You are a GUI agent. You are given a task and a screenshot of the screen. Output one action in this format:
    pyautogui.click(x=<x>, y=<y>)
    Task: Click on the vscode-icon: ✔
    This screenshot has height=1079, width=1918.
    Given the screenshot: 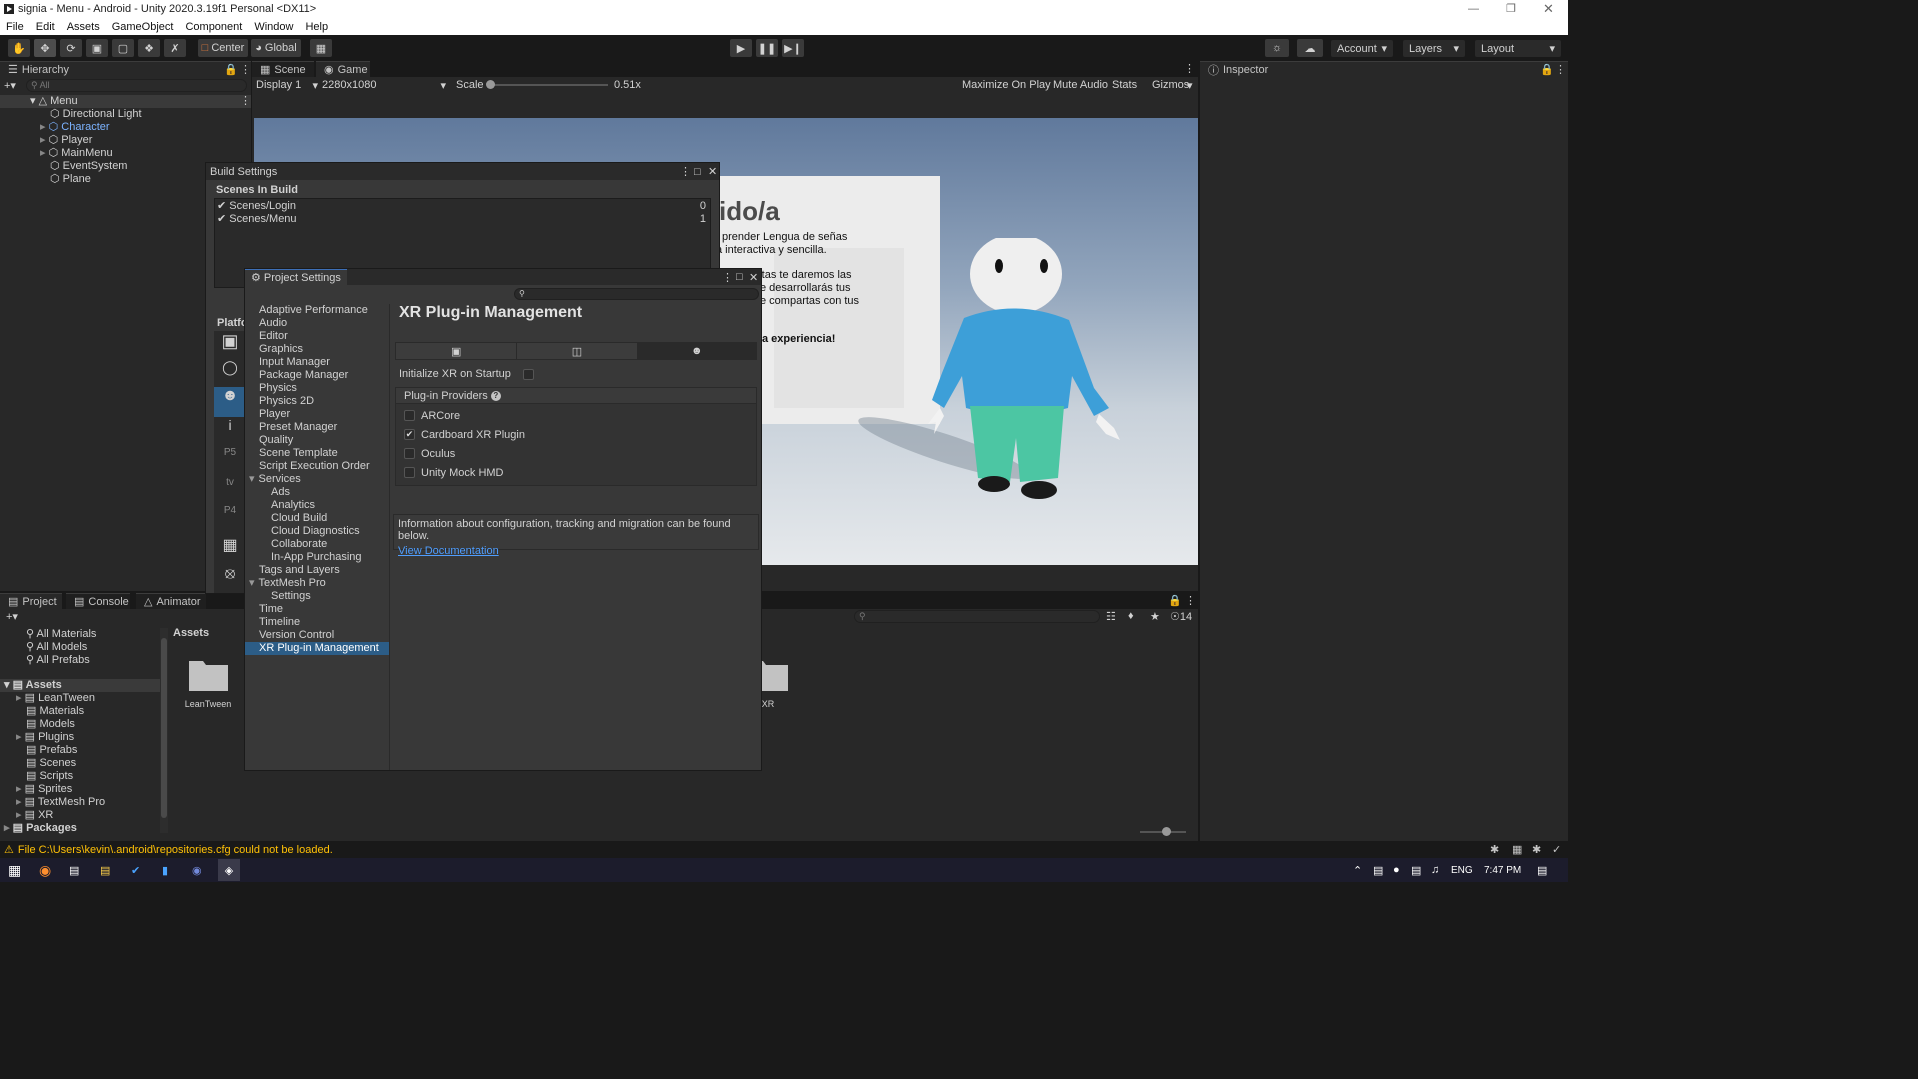 What is the action you would take?
    pyautogui.click(x=135, y=870)
    